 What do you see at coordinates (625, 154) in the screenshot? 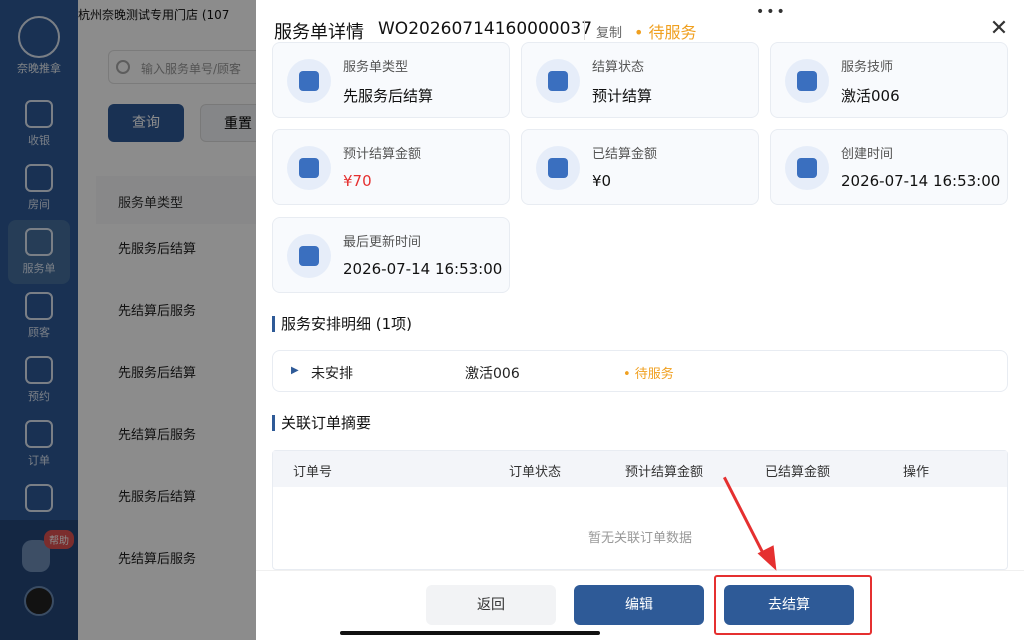
I see `card-label: 已结算金额` at bounding box center [625, 154].